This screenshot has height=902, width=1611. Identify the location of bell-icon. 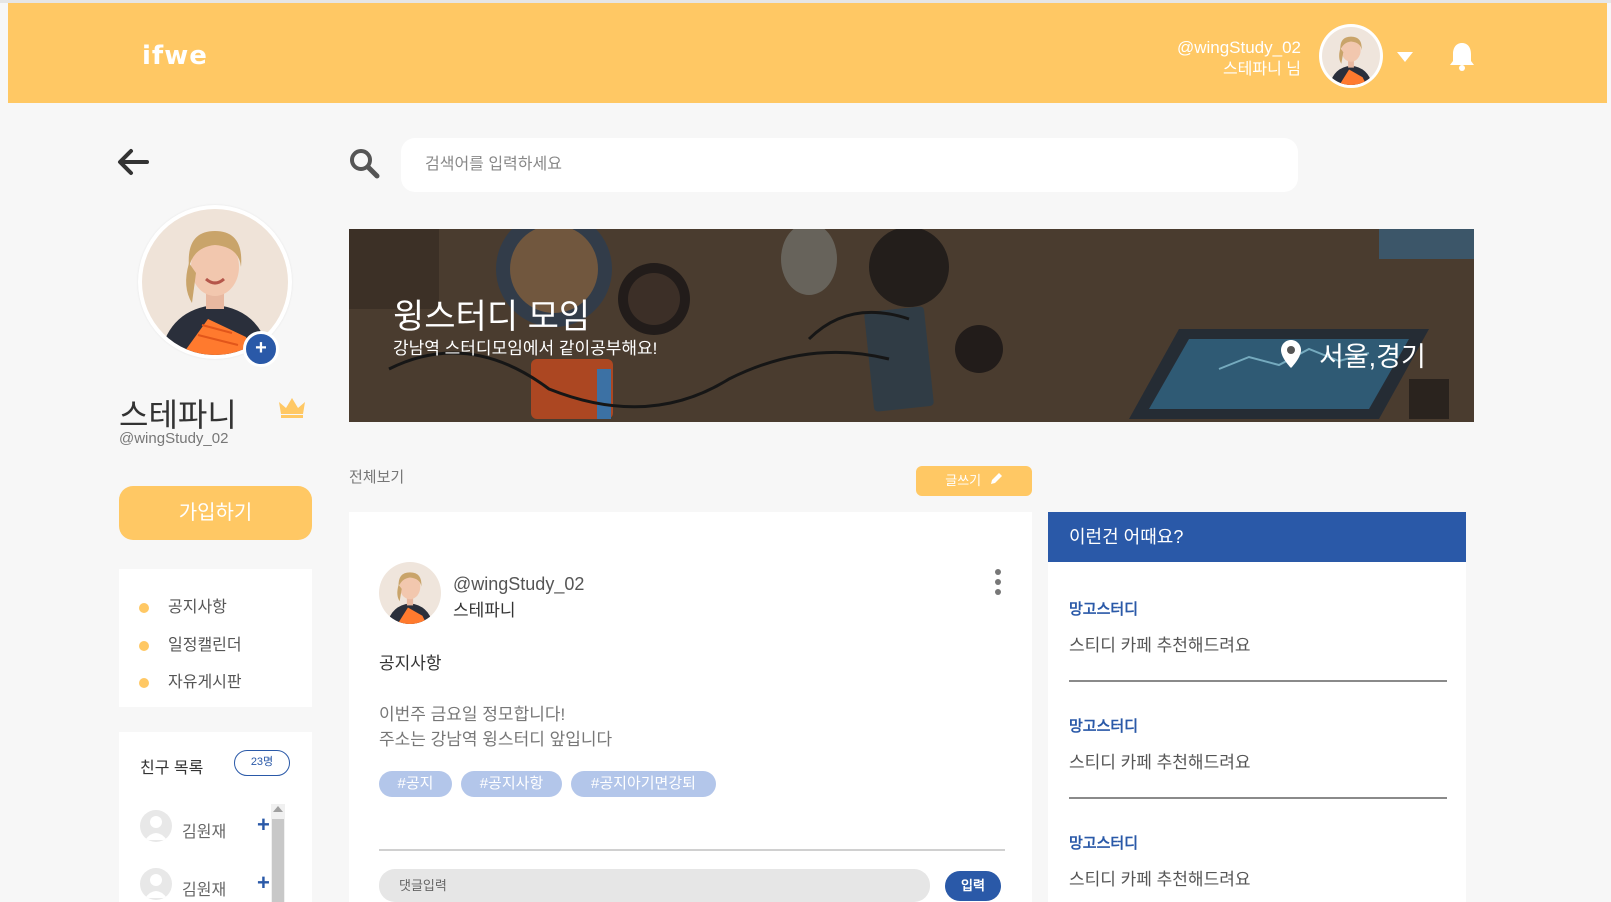
(1462, 58).